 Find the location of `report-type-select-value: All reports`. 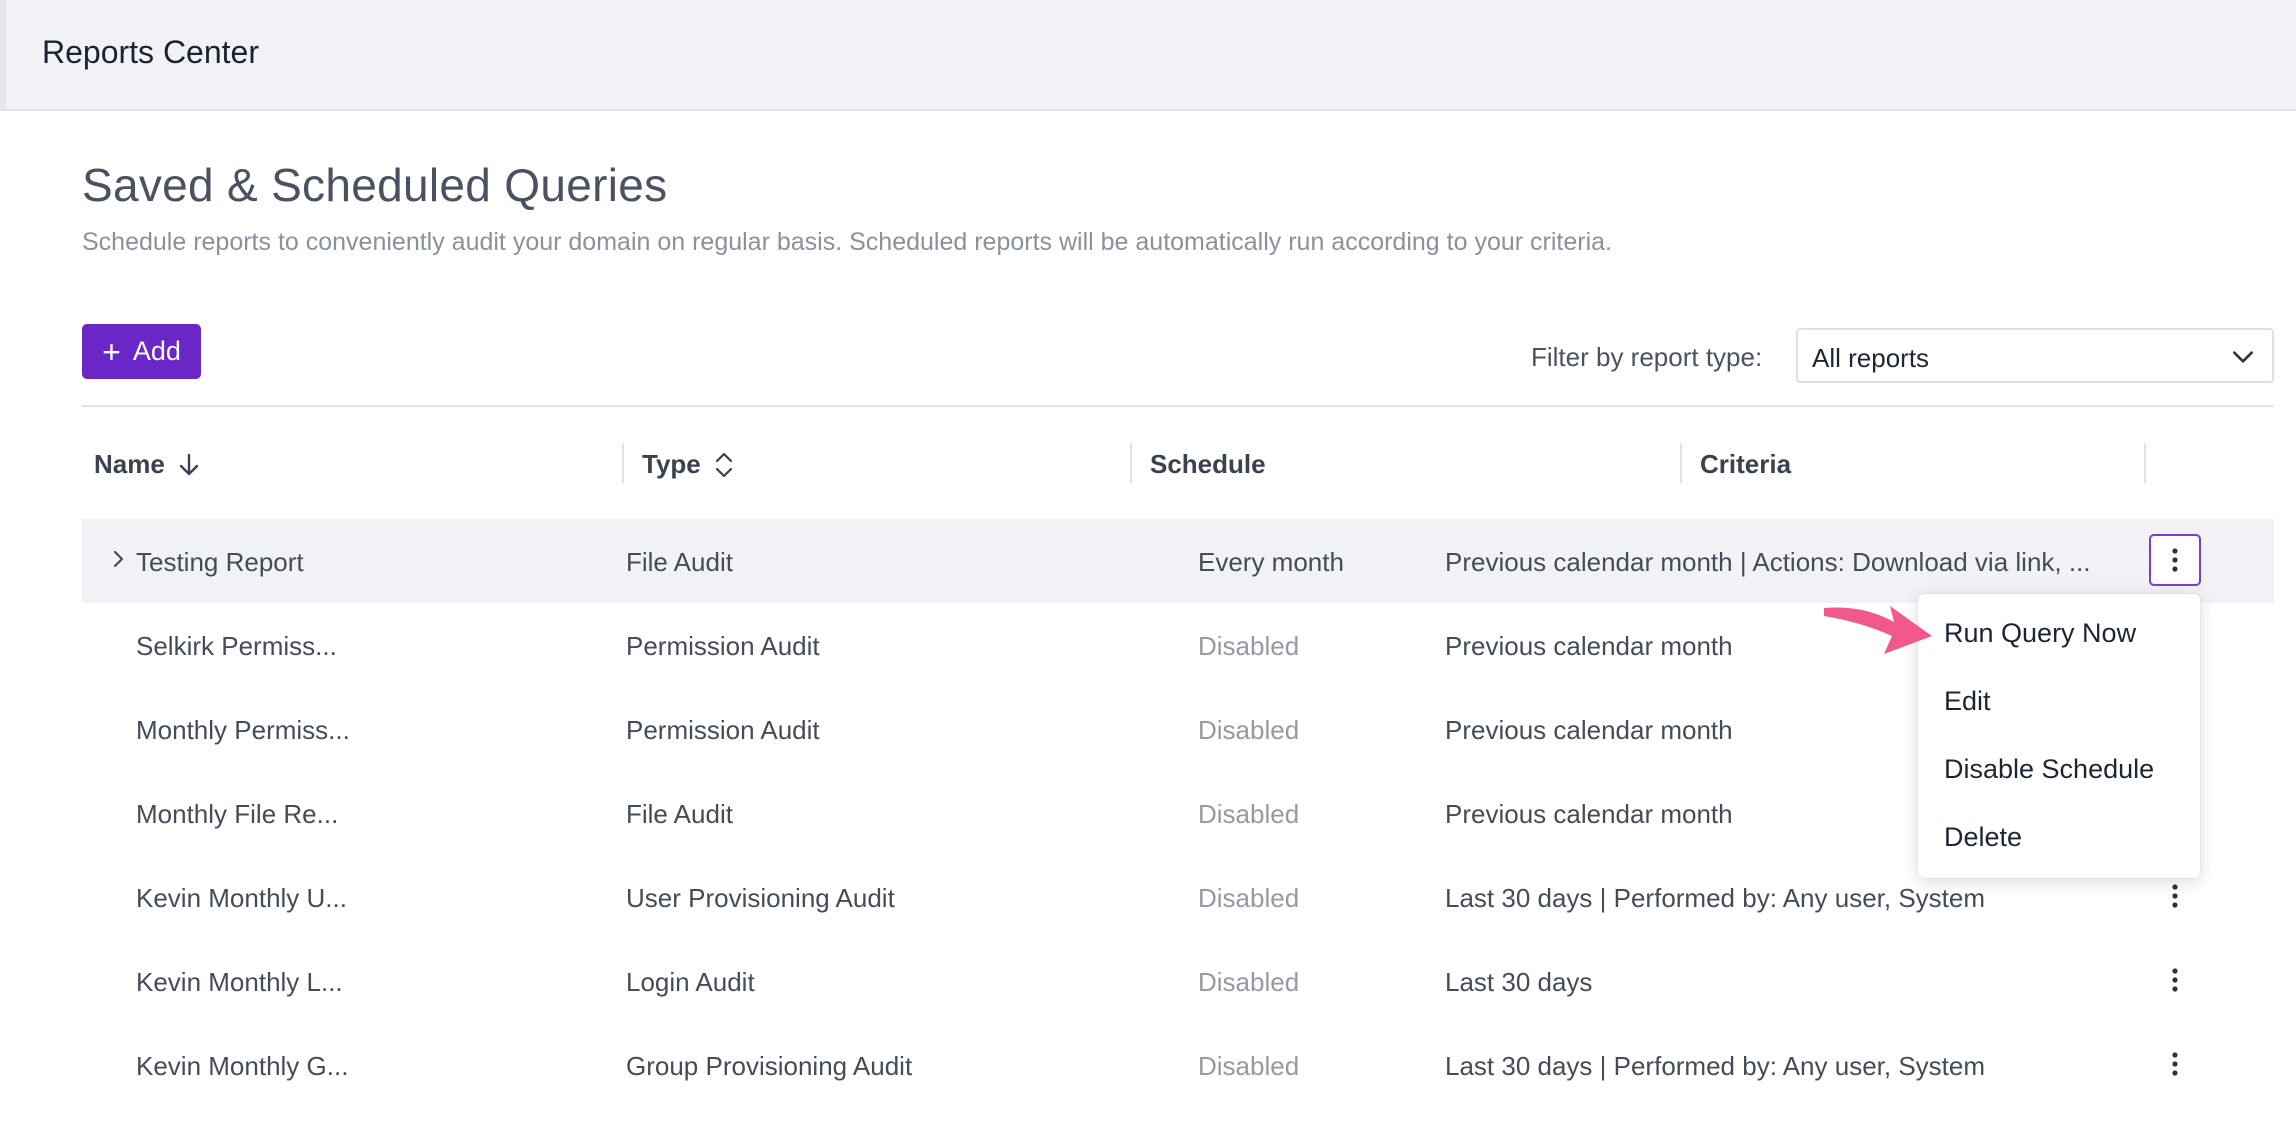

report-type-select-value: All reports is located at coordinates (1871, 358).